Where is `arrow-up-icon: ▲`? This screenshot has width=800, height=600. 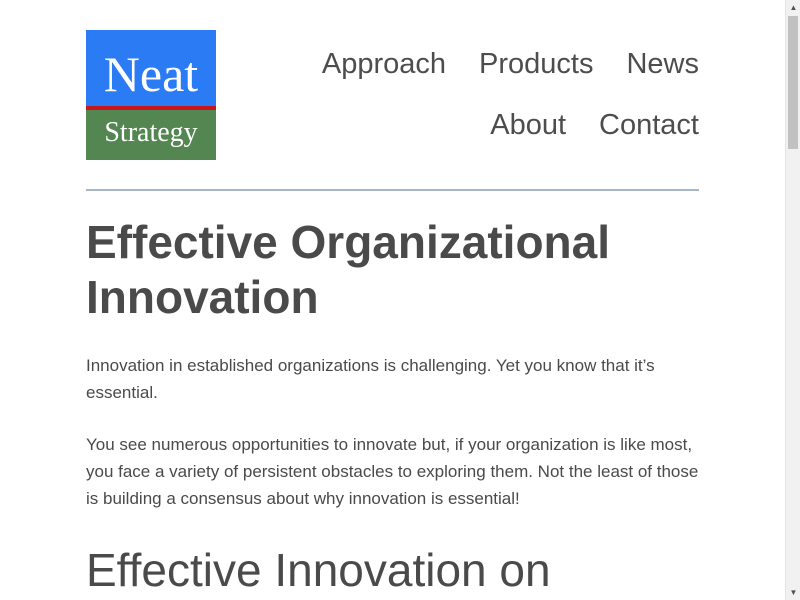
arrow-up-icon: ▲ is located at coordinates (793, 7).